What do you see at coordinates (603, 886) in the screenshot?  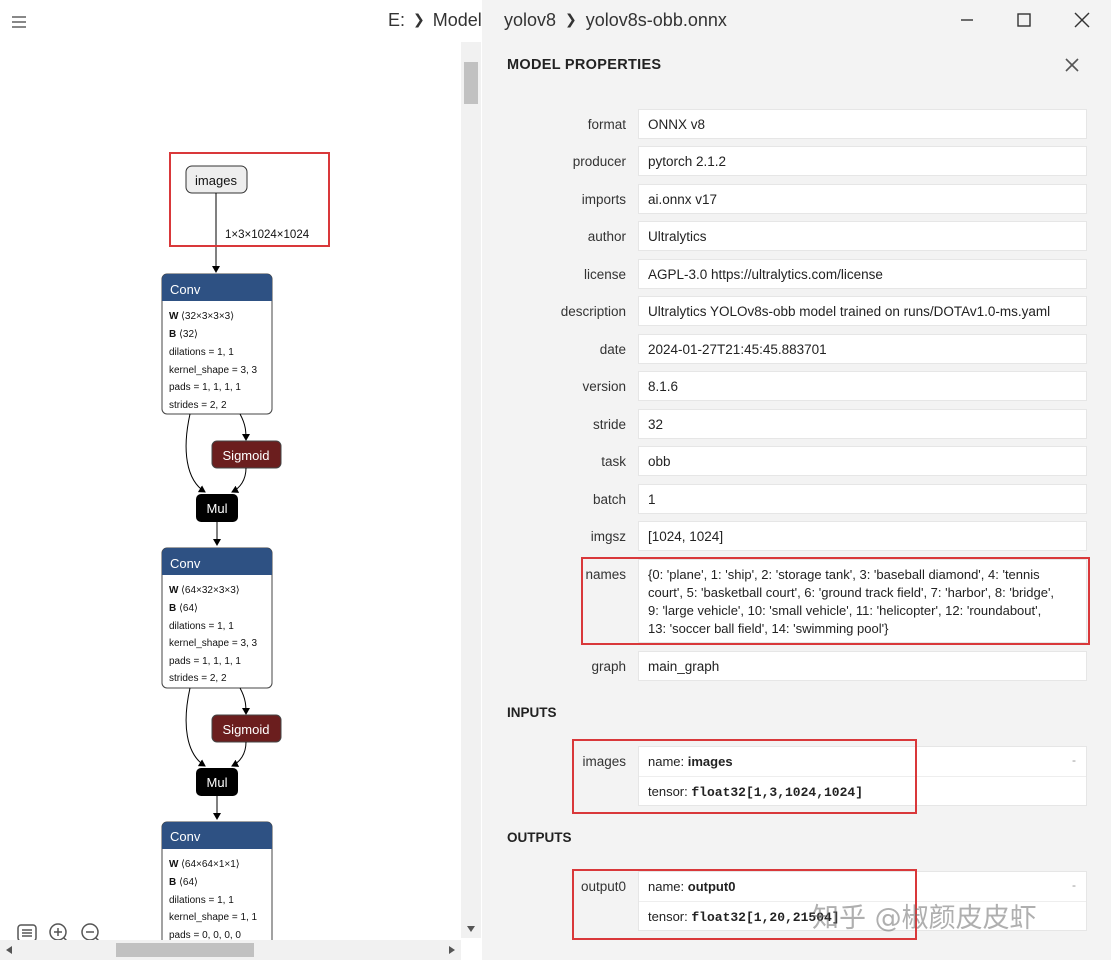 I see `output-label: output0` at bounding box center [603, 886].